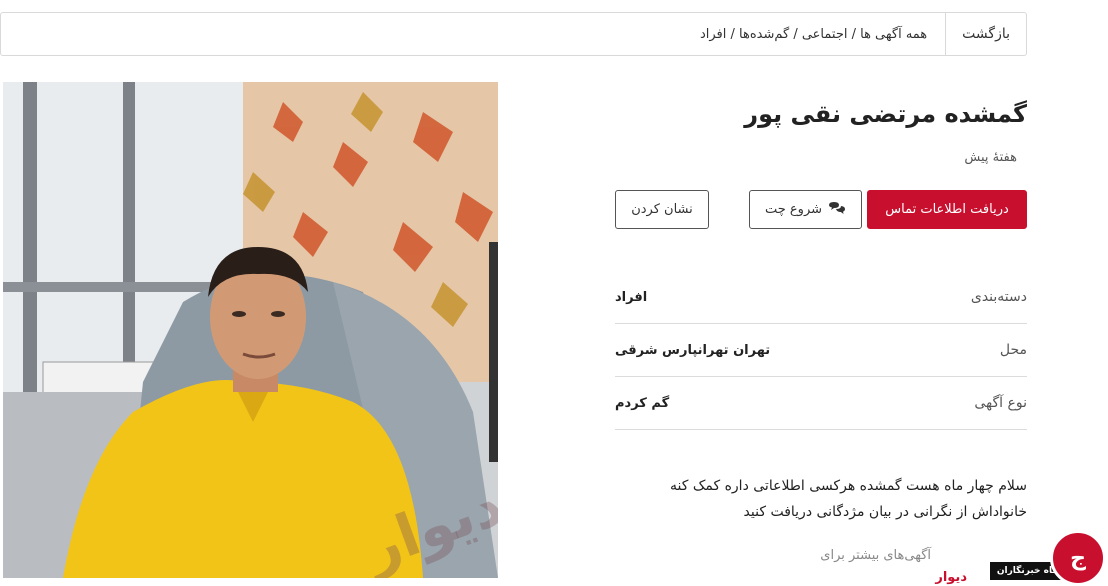 Image resolution: width=1108 pixels, height=586 pixels. What do you see at coordinates (885, 114) in the screenshot?
I see `page-title: گمشده مرتضی نقی پور` at bounding box center [885, 114].